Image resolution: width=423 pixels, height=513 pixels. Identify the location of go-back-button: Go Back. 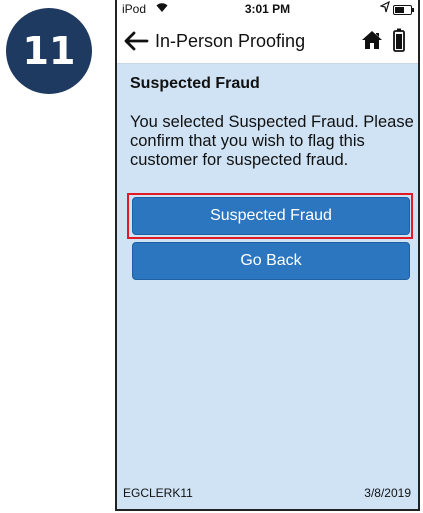
(271, 261).